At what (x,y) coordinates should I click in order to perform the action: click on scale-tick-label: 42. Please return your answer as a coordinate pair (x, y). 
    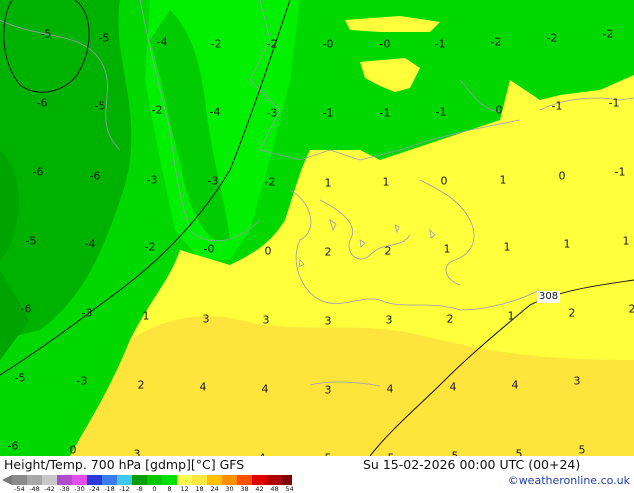
    Looking at the image, I should click on (259, 489).